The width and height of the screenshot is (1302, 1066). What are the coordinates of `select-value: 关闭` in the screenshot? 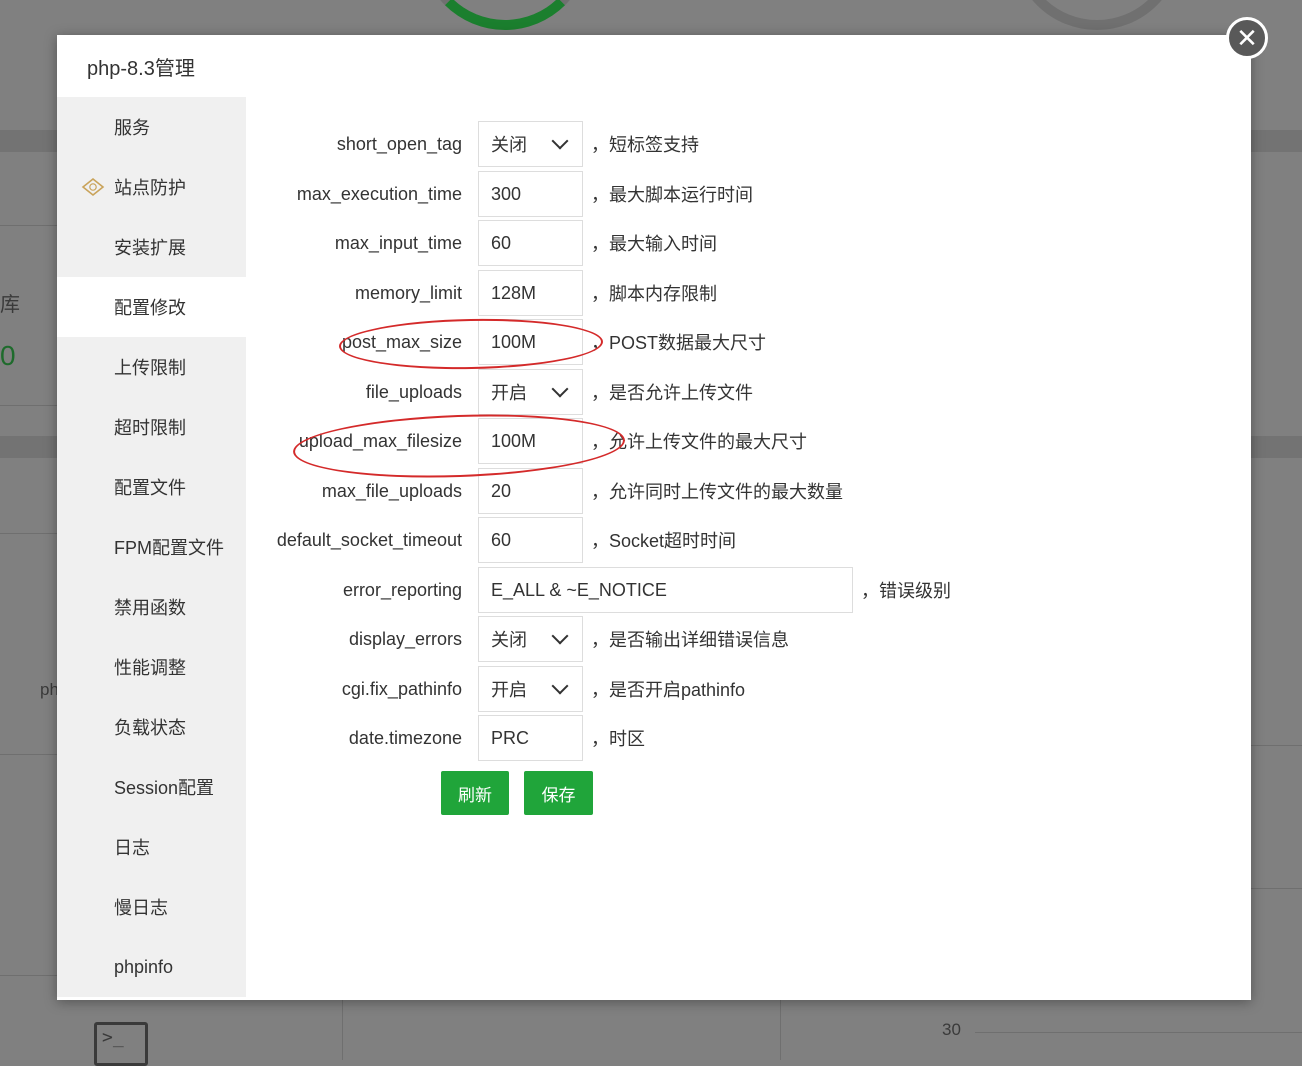 It's located at (509, 640).